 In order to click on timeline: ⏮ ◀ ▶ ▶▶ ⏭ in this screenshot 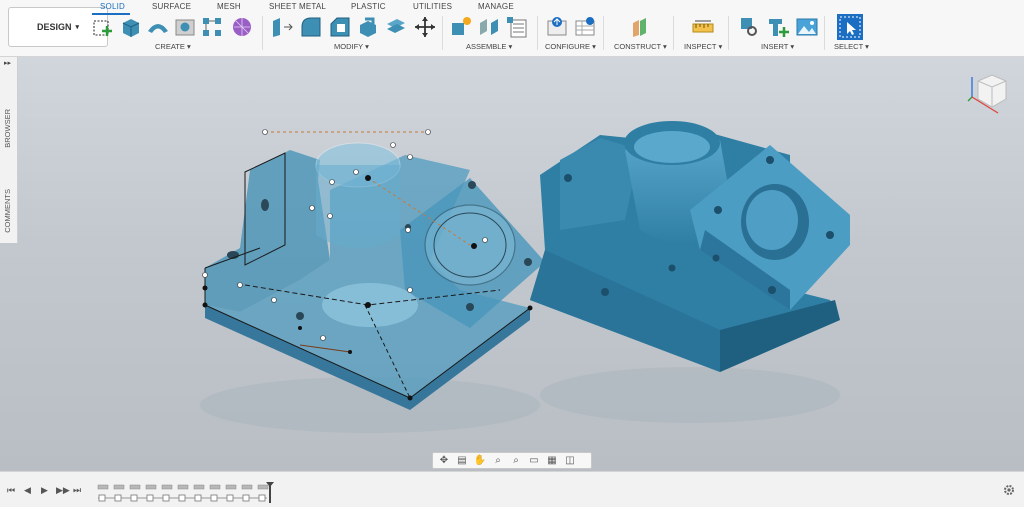, I will do `click(512, 489)`.